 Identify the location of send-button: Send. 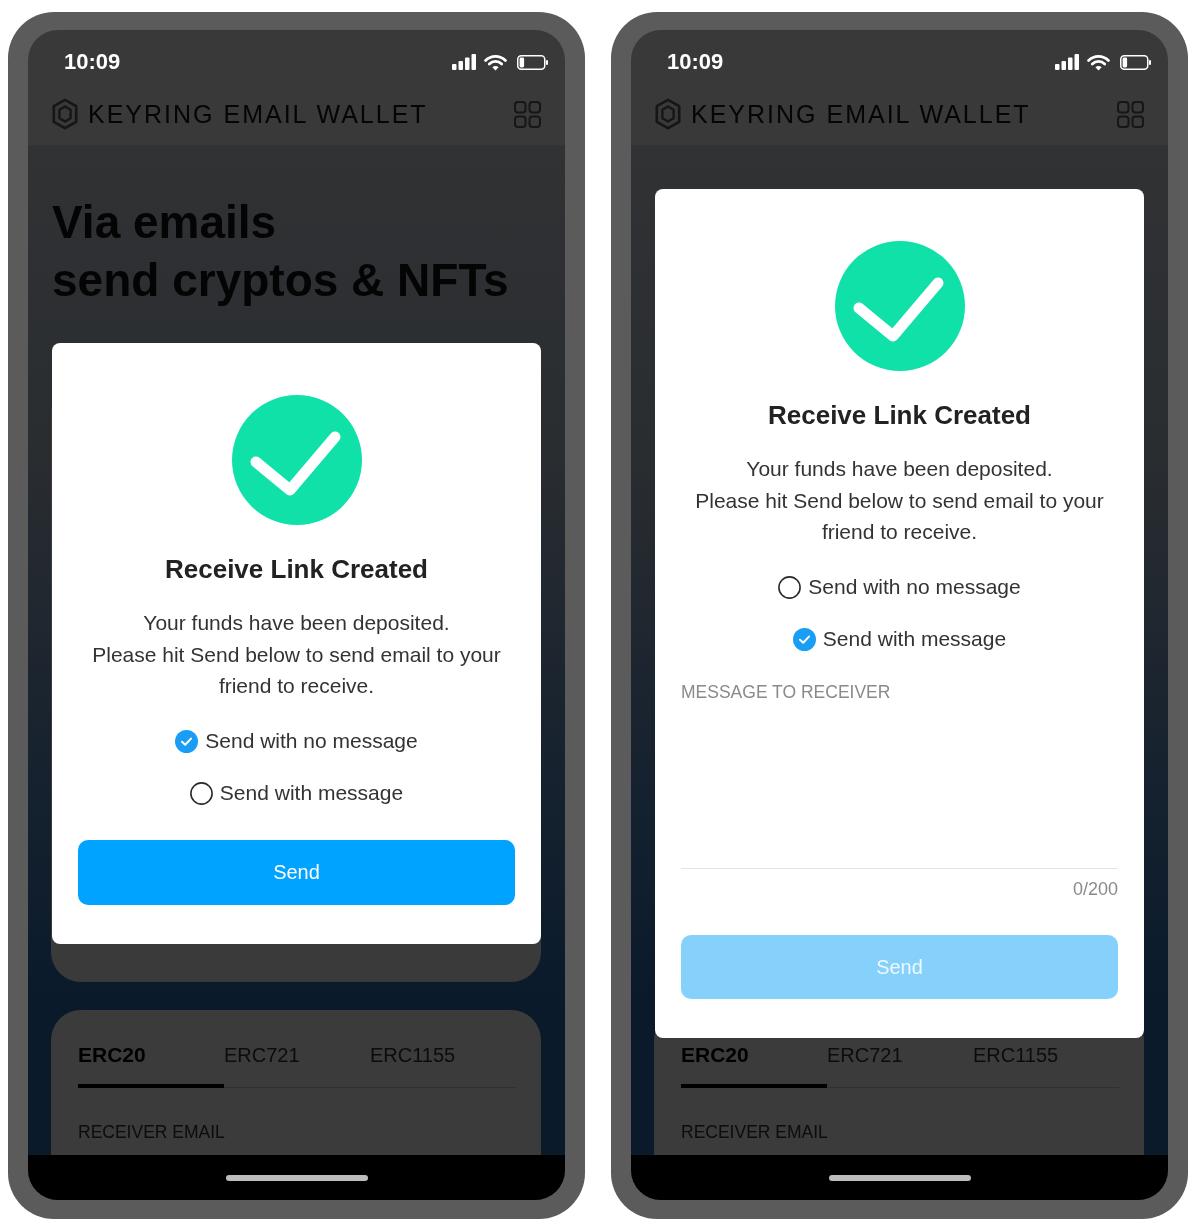
(296, 872).